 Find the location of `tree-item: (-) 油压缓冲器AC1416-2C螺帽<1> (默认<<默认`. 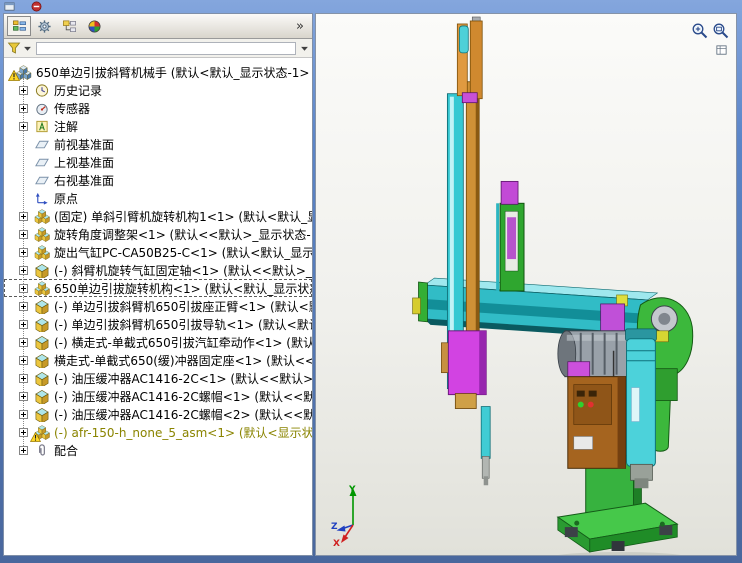

tree-item: (-) 油压缓冲器AC1416-2C螺帽<1> (默认<<默认 is located at coordinates (158, 396).